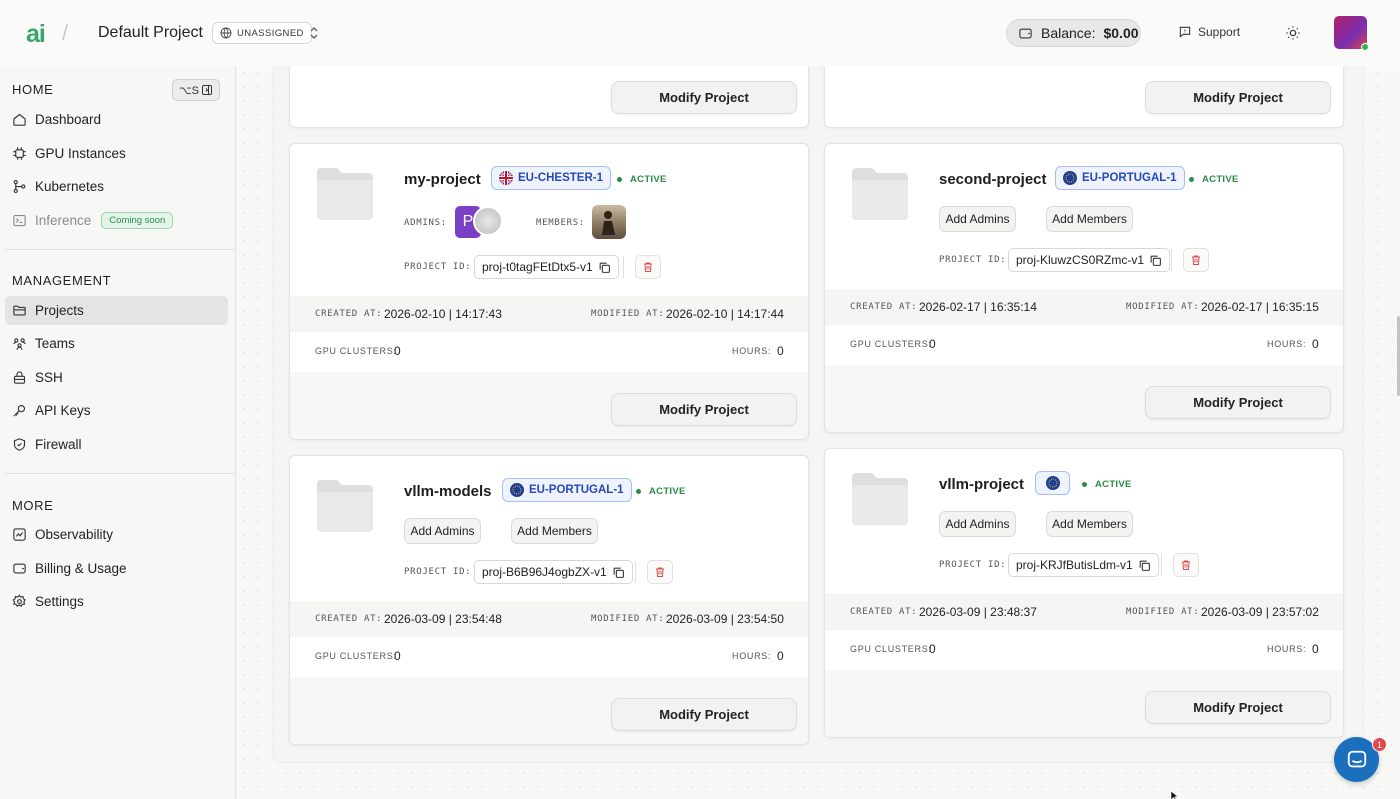 The image size is (1400, 799). What do you see at coordinates (116, 601) in the screenshot?
I see `sidebar-item-settings: Settings` at bounding box center [116, 601].